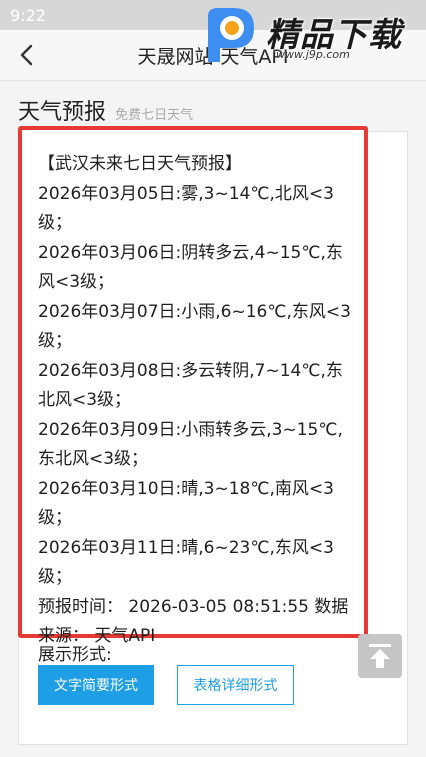 Image resolution: width=426 pixels, height=757 pixels. I want to click on forecast-day: 2026年03月10日:晴,3~18℃,南风<3级；, so click(186, 503).